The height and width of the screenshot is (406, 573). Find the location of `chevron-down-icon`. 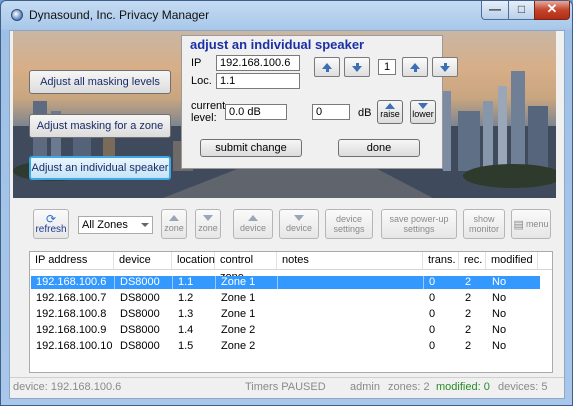

chevron-down-icon is located at coordinates (145, 225).